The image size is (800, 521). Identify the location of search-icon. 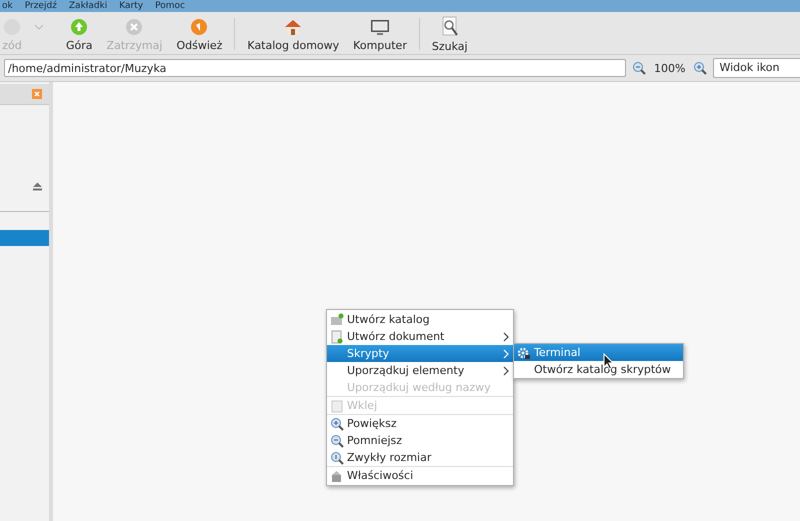
(450, 27).